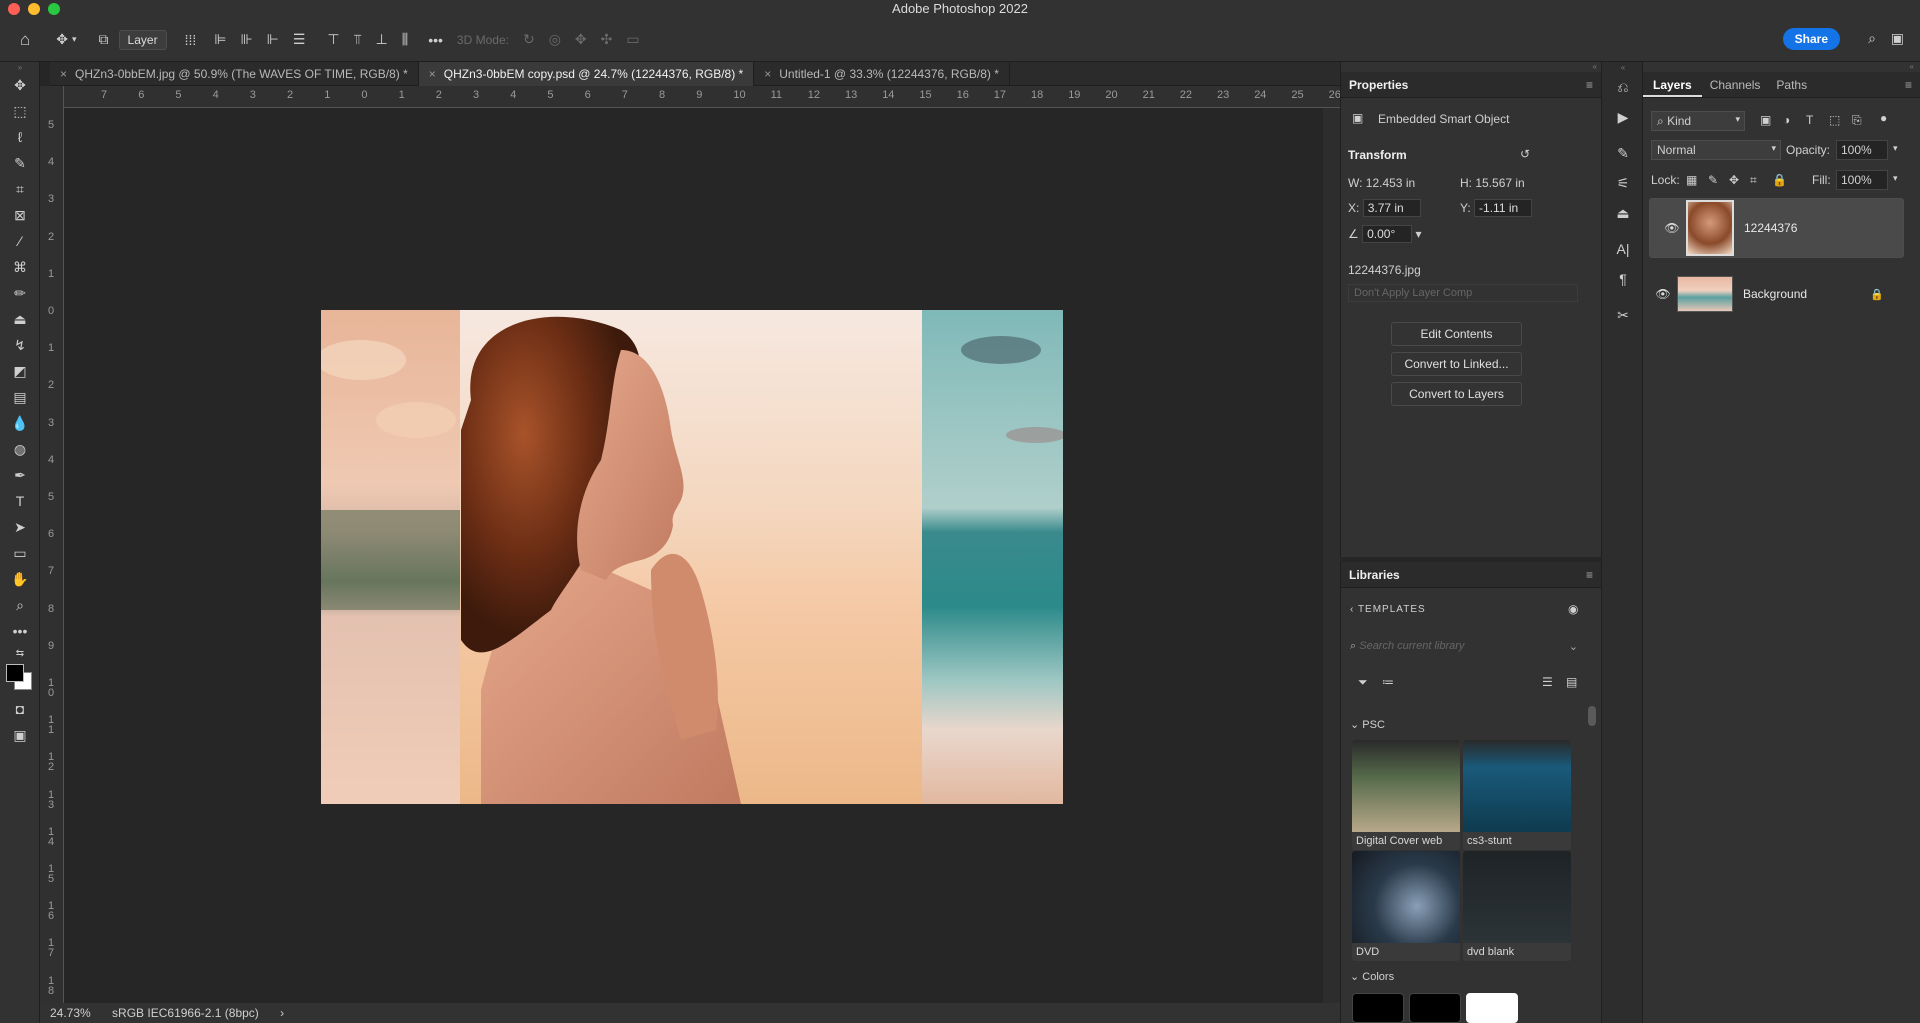  I want to click on filter-toggle-icon: ●, so click(1883, 118).